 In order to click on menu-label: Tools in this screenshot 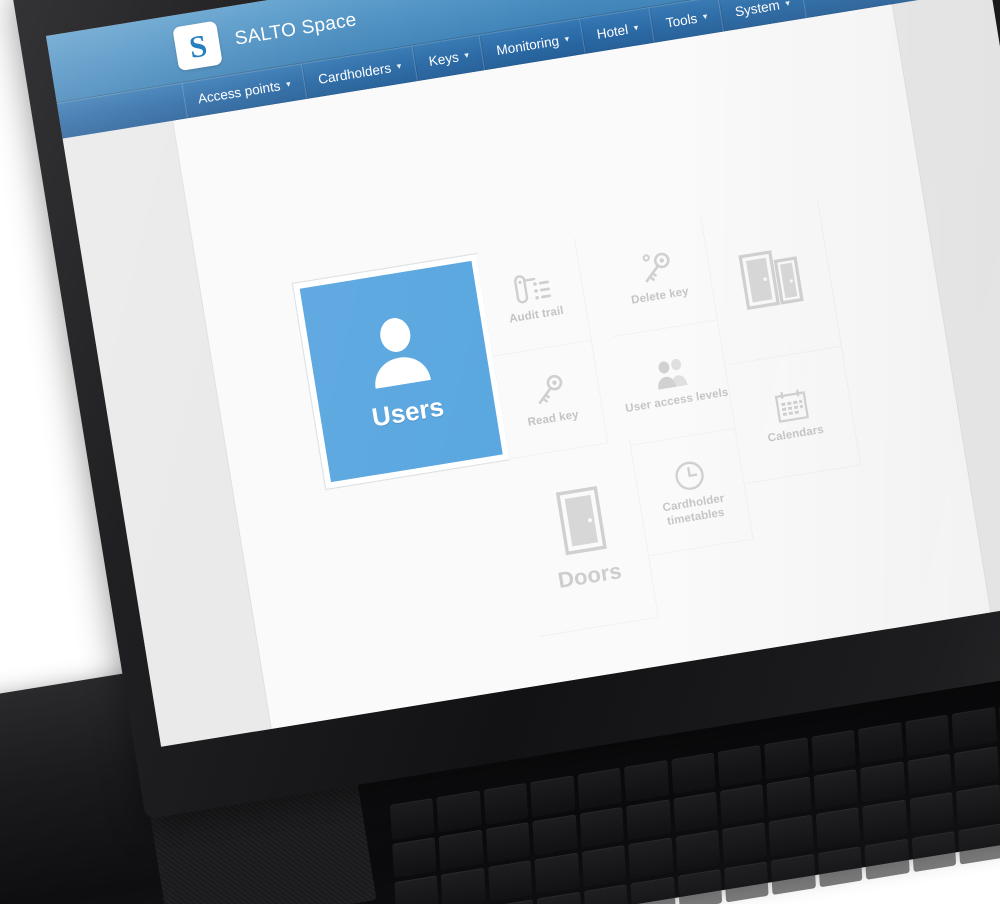, I will do `click(681, 20)`.